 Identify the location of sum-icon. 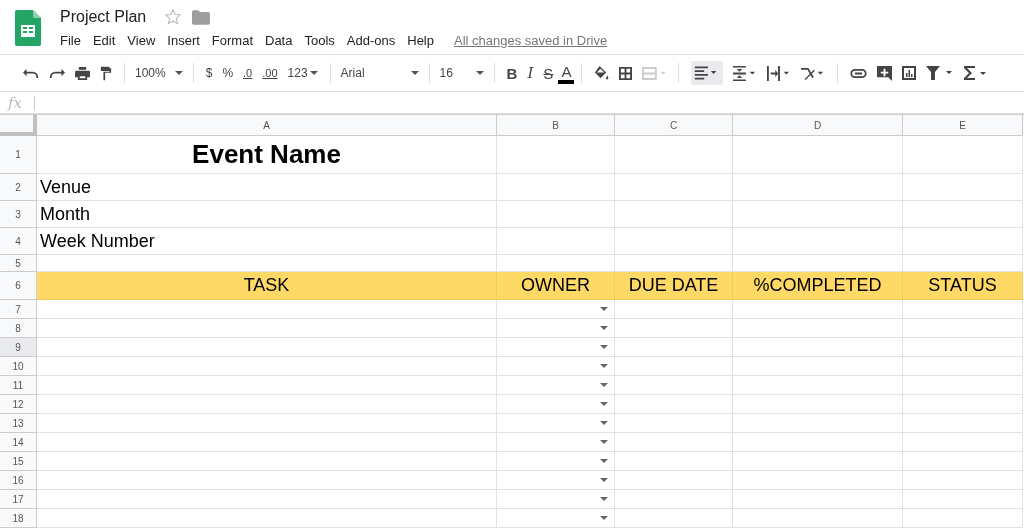
(976, 73).